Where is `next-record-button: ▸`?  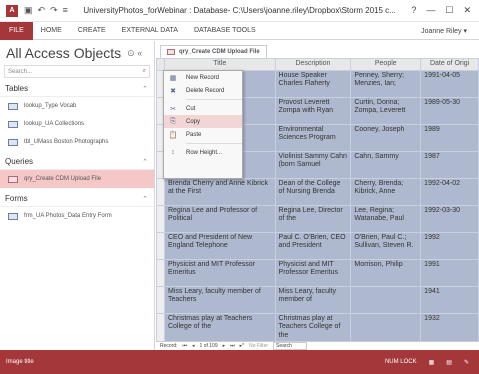
next-record-button: ▸ is located at coordinates (224, 346).